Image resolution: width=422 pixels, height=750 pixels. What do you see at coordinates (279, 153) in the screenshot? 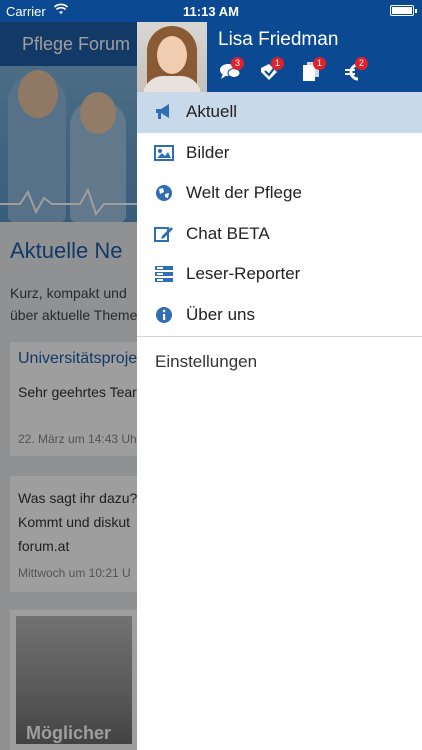
I see `menu-item-bilder: Bilder` at bounding box center [279, 153].